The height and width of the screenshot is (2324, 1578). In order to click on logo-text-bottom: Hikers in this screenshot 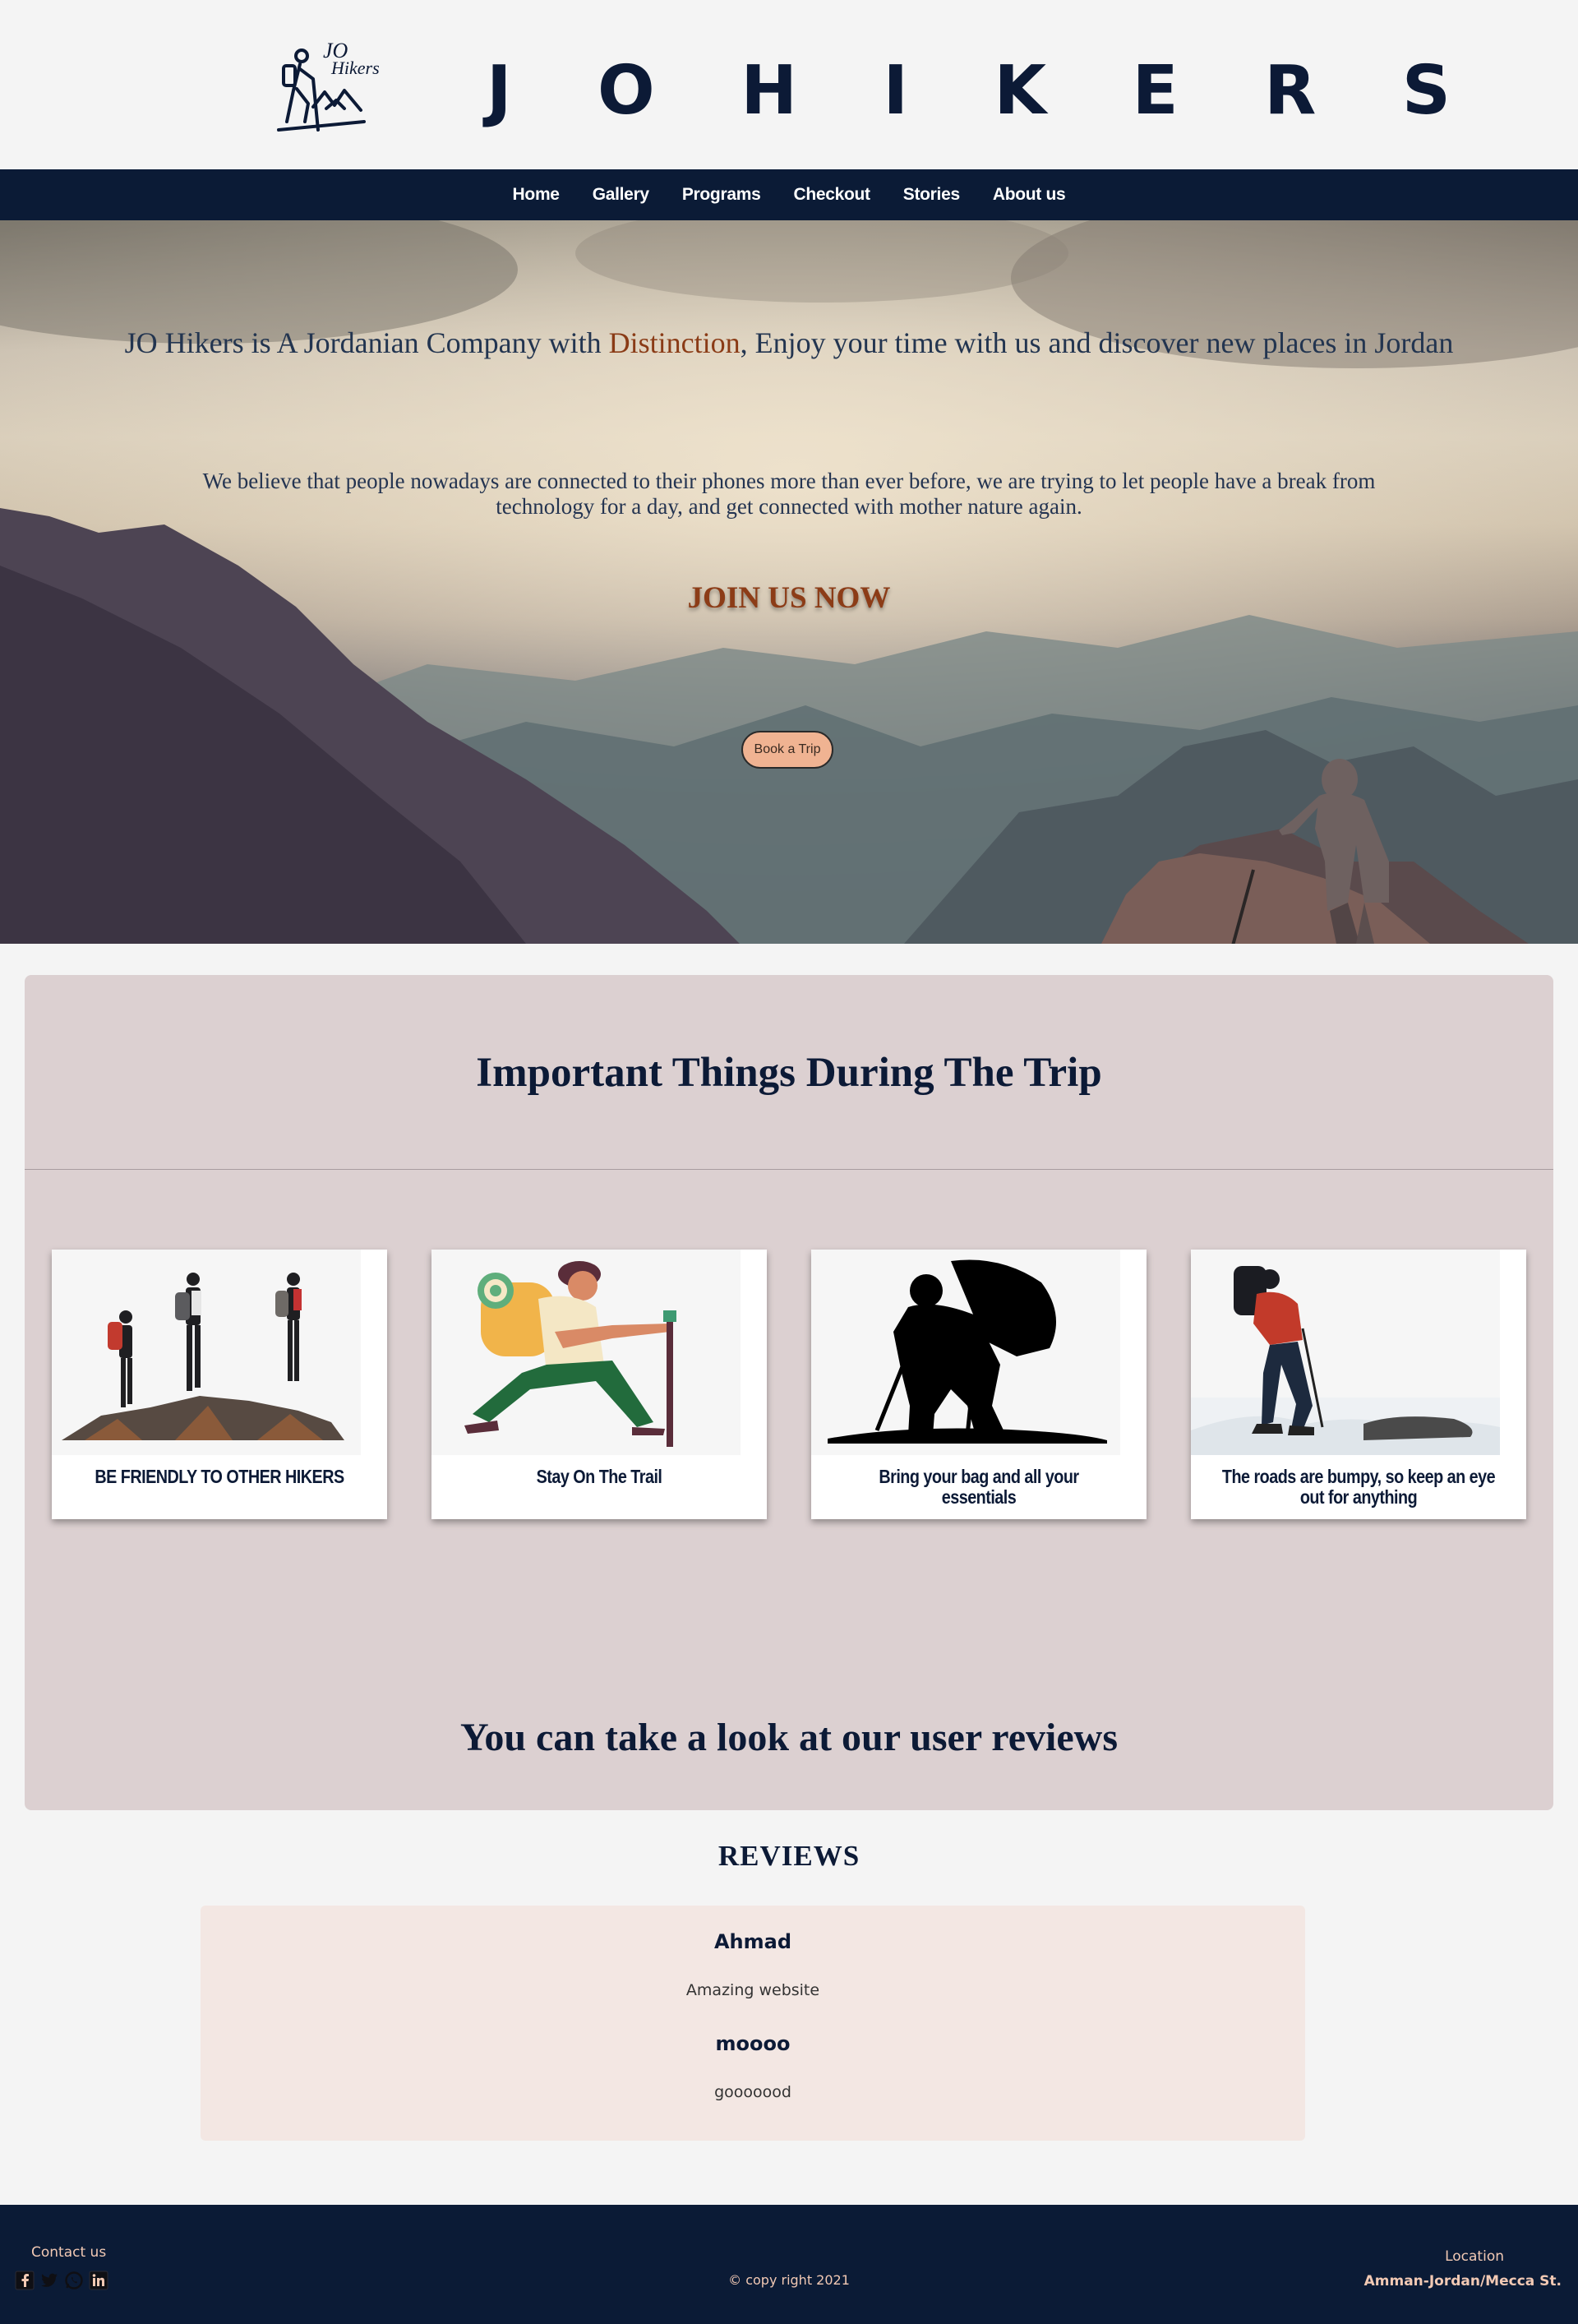, I will do `click(355, 68)`.